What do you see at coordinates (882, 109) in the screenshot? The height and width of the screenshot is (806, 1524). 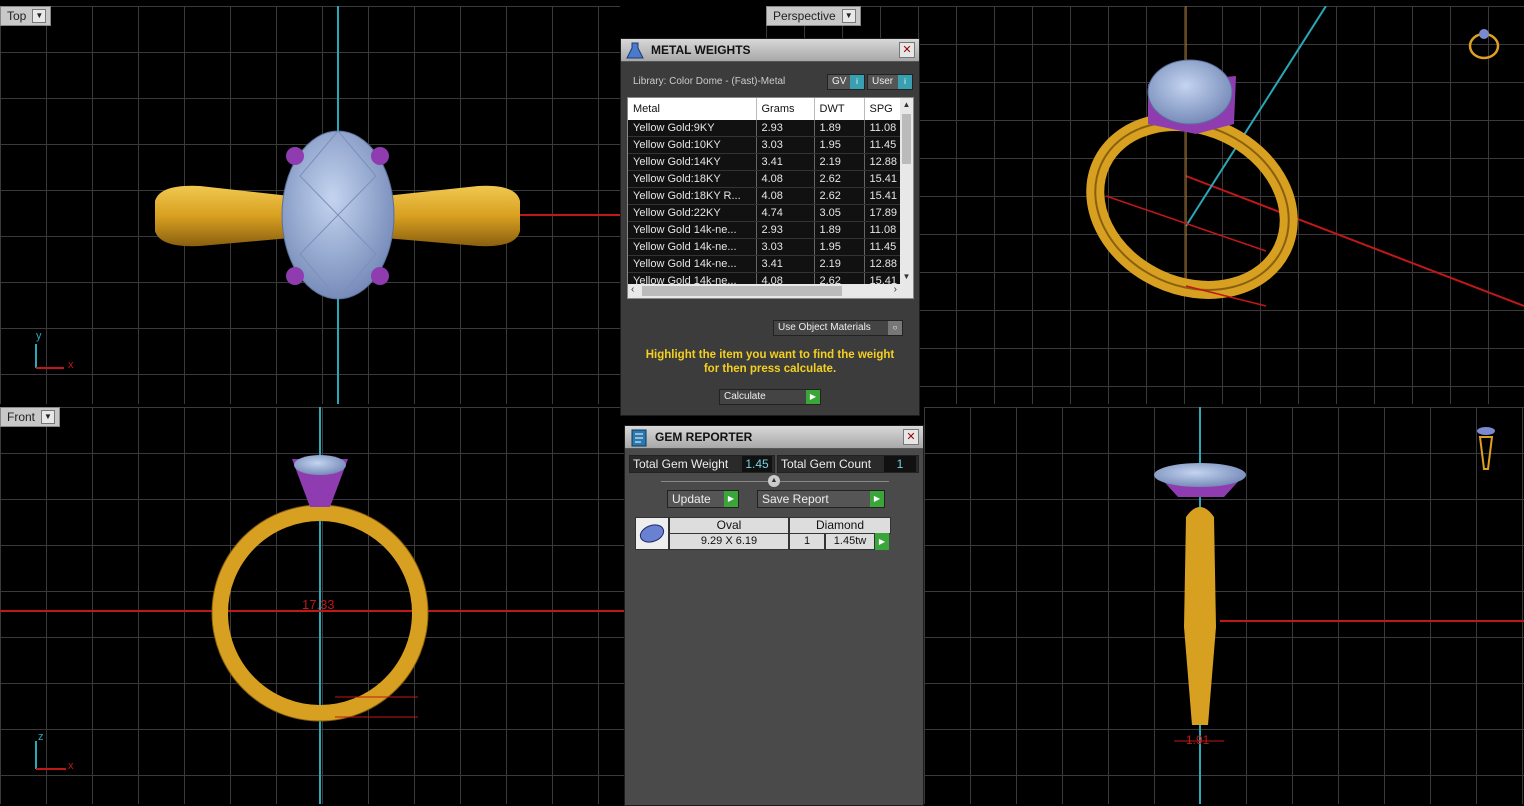 I see `column-header-spg: SPG` at bounding box center [882, 109].